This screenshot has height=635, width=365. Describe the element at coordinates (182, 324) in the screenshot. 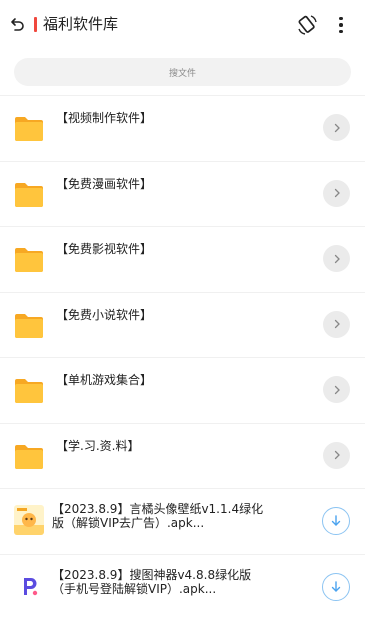

I see `folder-row: 【免费小说软件】` at that location.